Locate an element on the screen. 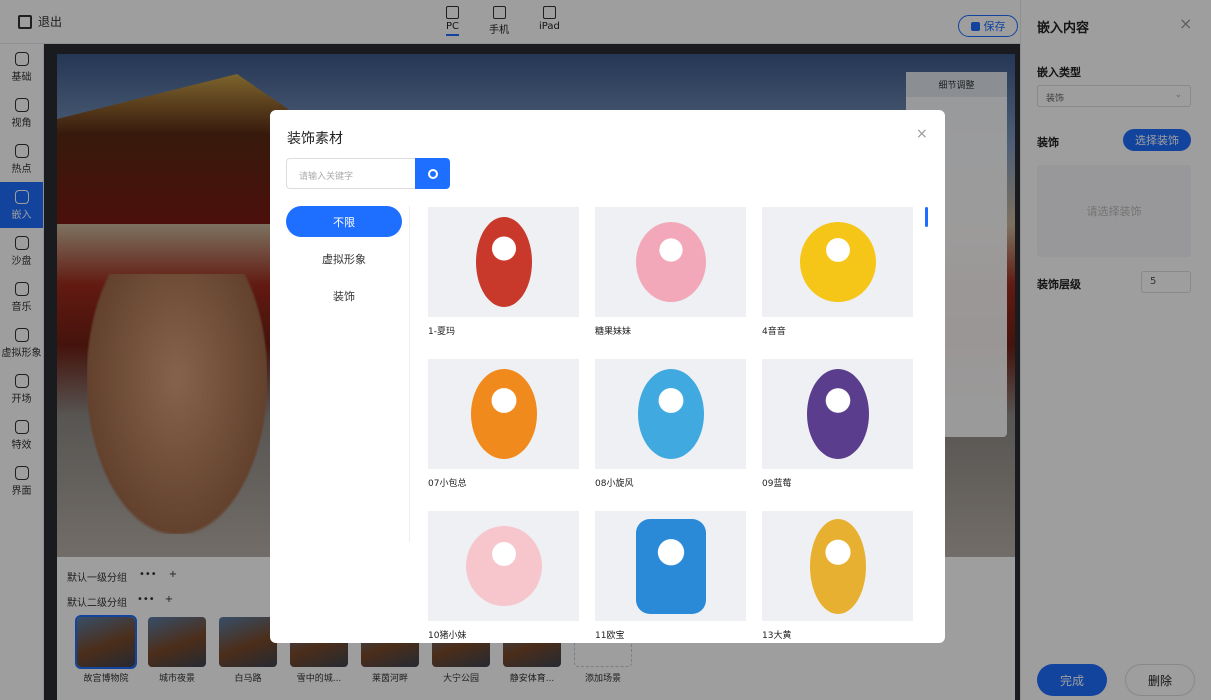 The image size is (1211, 700). category-all: 不限 is located at coordinates (344, 221).